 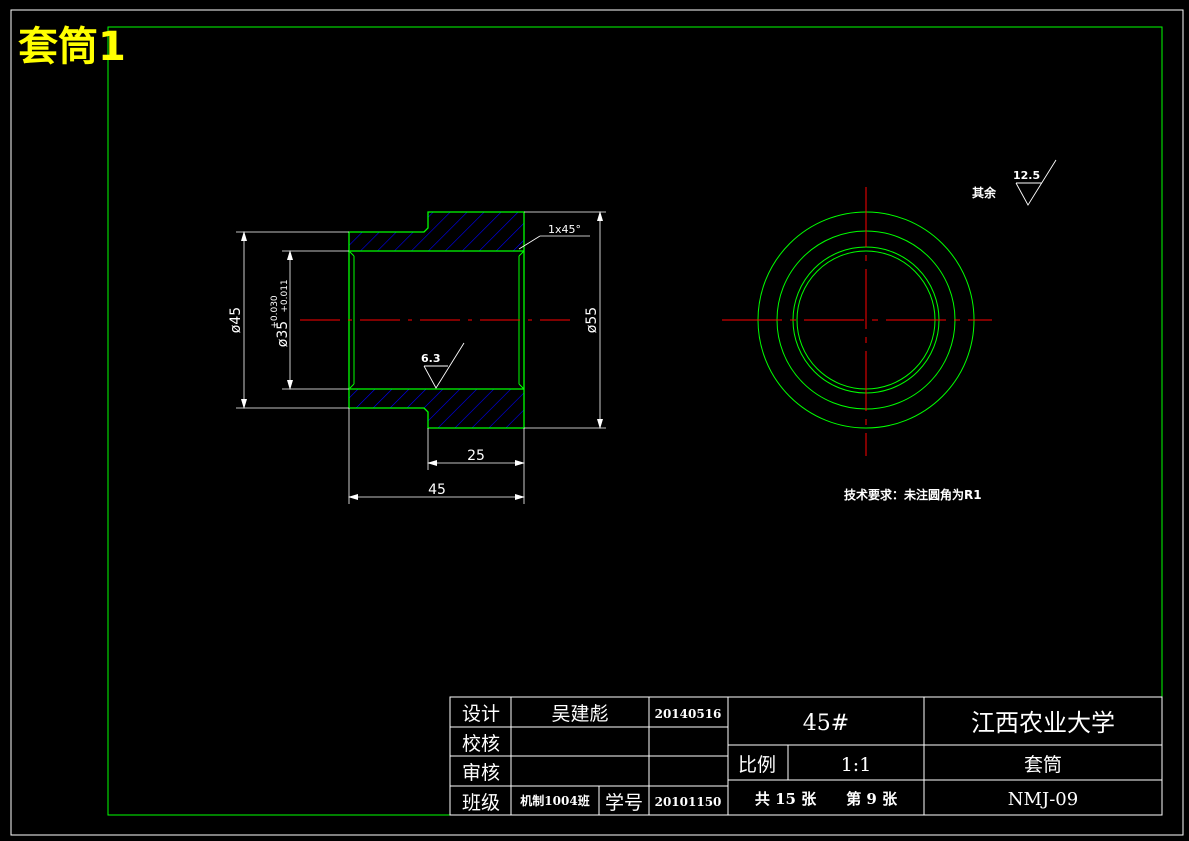 I want to click on student-no-label: 学号, so click(x=624, y=803).